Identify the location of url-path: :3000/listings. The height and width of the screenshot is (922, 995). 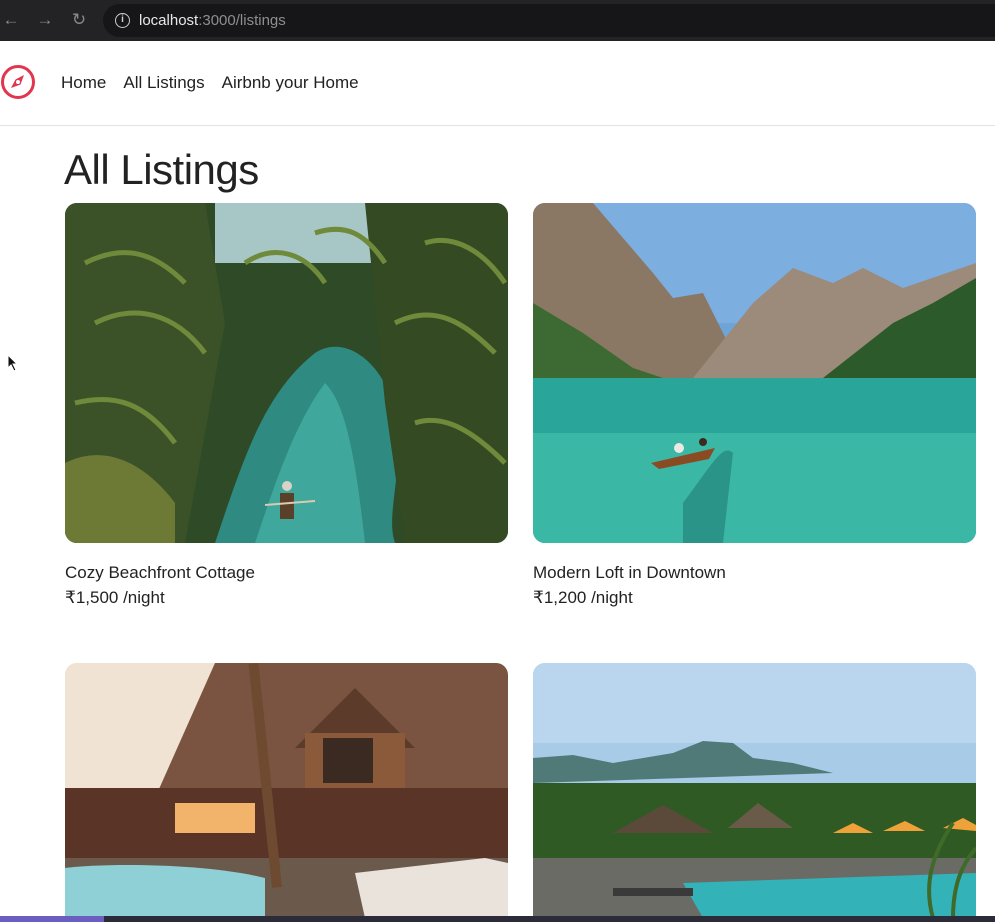
(242, 20).